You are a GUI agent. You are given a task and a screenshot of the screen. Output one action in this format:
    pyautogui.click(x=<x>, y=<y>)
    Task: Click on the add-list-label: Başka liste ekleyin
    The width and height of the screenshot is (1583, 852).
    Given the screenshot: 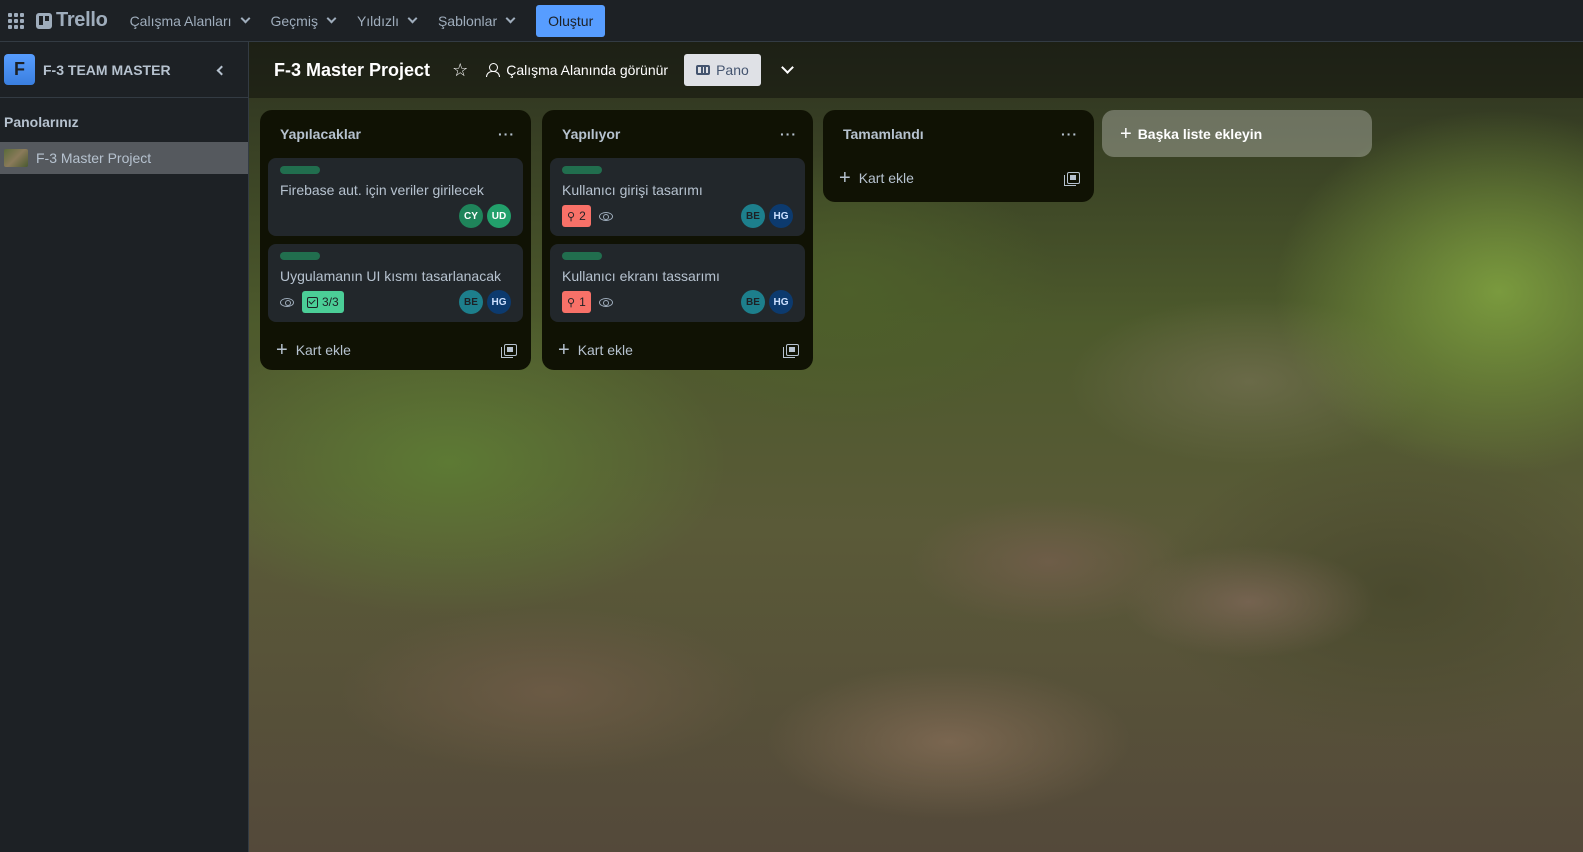 What is the action you would take?
    pyautogui.click(x=1200, y=133)
    